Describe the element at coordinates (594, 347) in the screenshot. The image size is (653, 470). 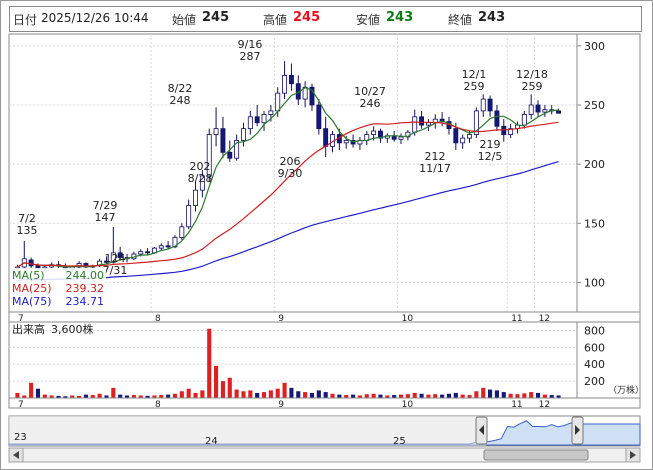
I see `volume-tick-label: 600` at that location.